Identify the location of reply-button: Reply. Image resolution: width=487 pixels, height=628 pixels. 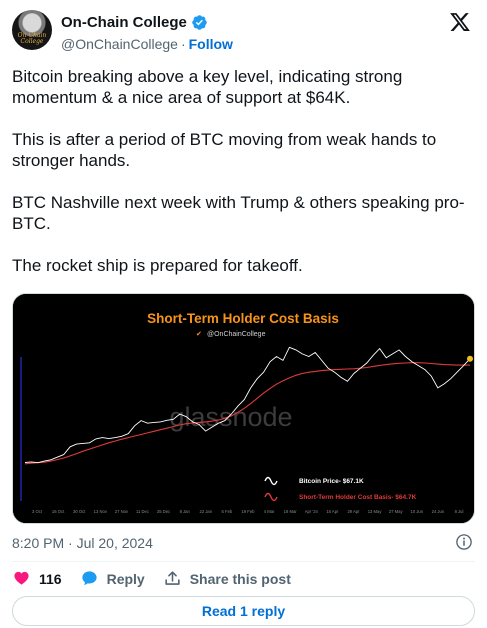
(112, 578).